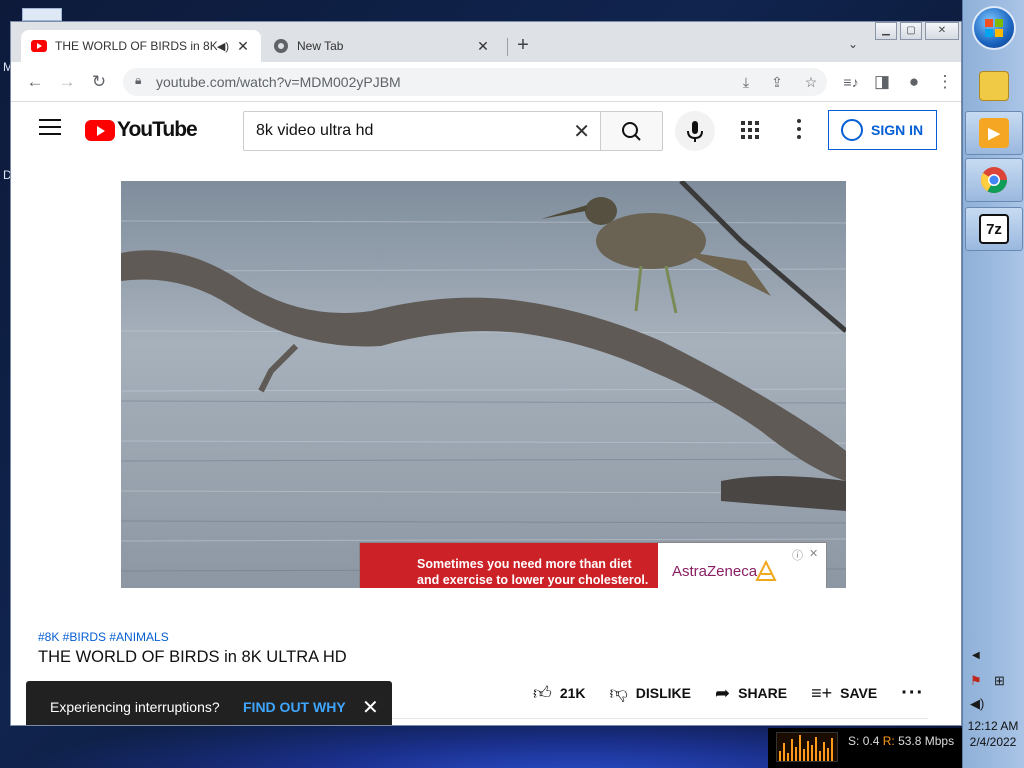 The width and height of the screenshot is (1024, 768). Describe the element at coordinates (888, 741) in the screenshot. I see `recv-label: R:` at that location.